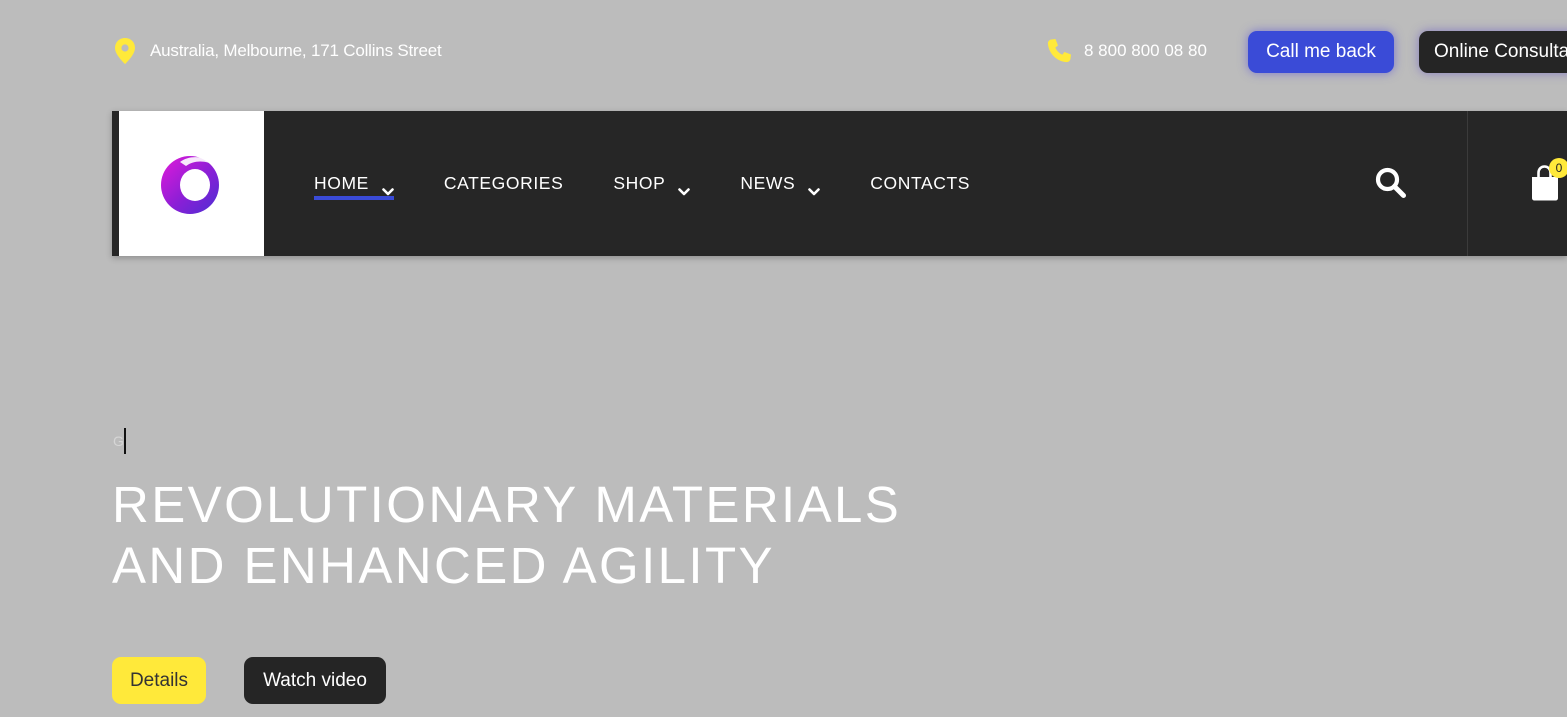  I want to click on header-divider, so click(1467, 183).